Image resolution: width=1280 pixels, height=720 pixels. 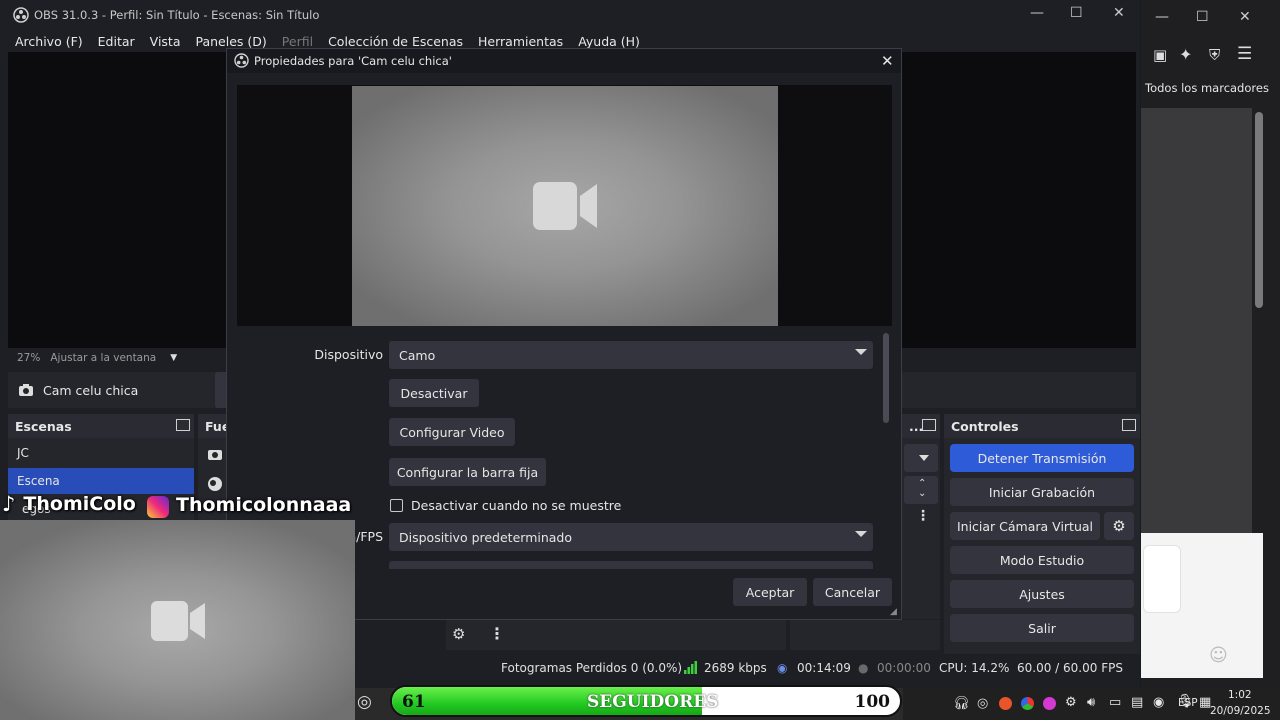 I want to click on mixer-toolbar: ⚙ ⋮, so click(x=616, y=635).